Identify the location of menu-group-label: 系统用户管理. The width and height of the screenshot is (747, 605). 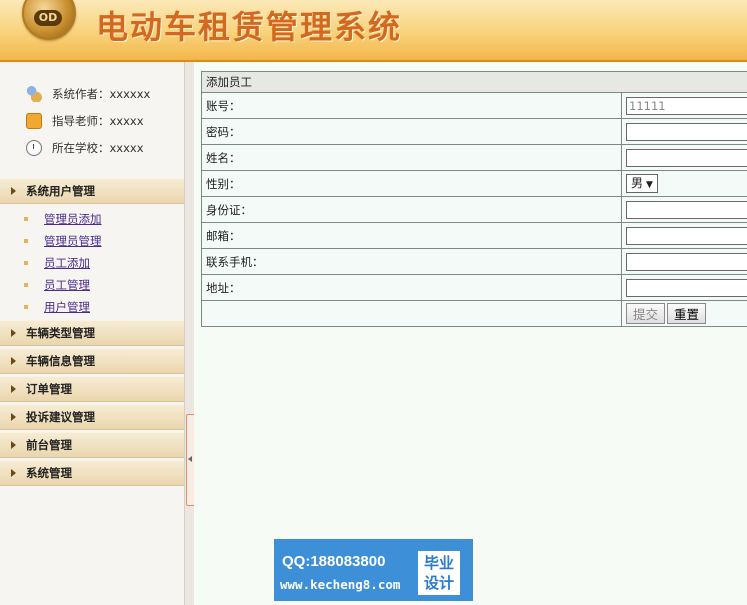
(60, 191).